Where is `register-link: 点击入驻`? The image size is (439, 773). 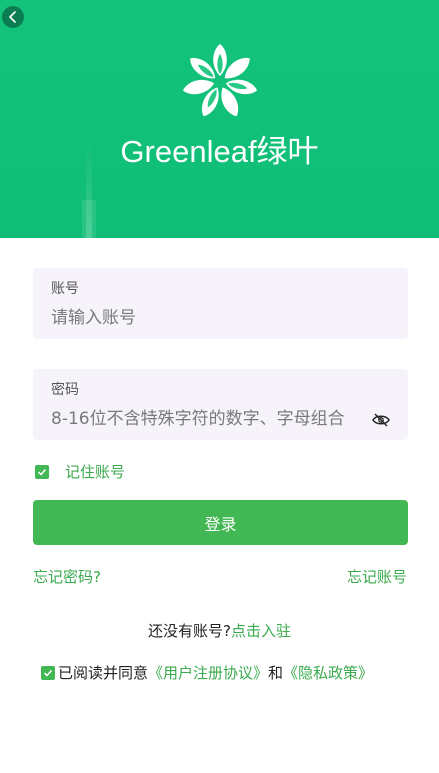
register-link: 点击入驻 is located at coordinates (261, 631).